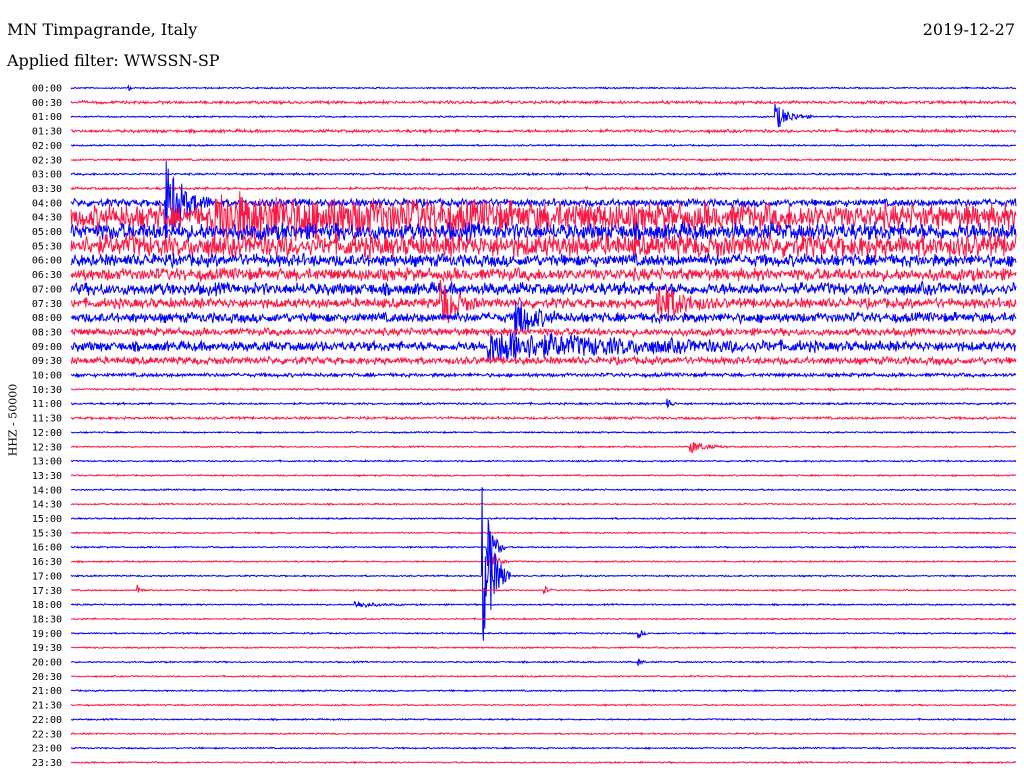 The image size is (1024, 780). Describe the element at coordinates (47, 89) in the screenshot. I see `time-tick-label: 00:00` at that location.